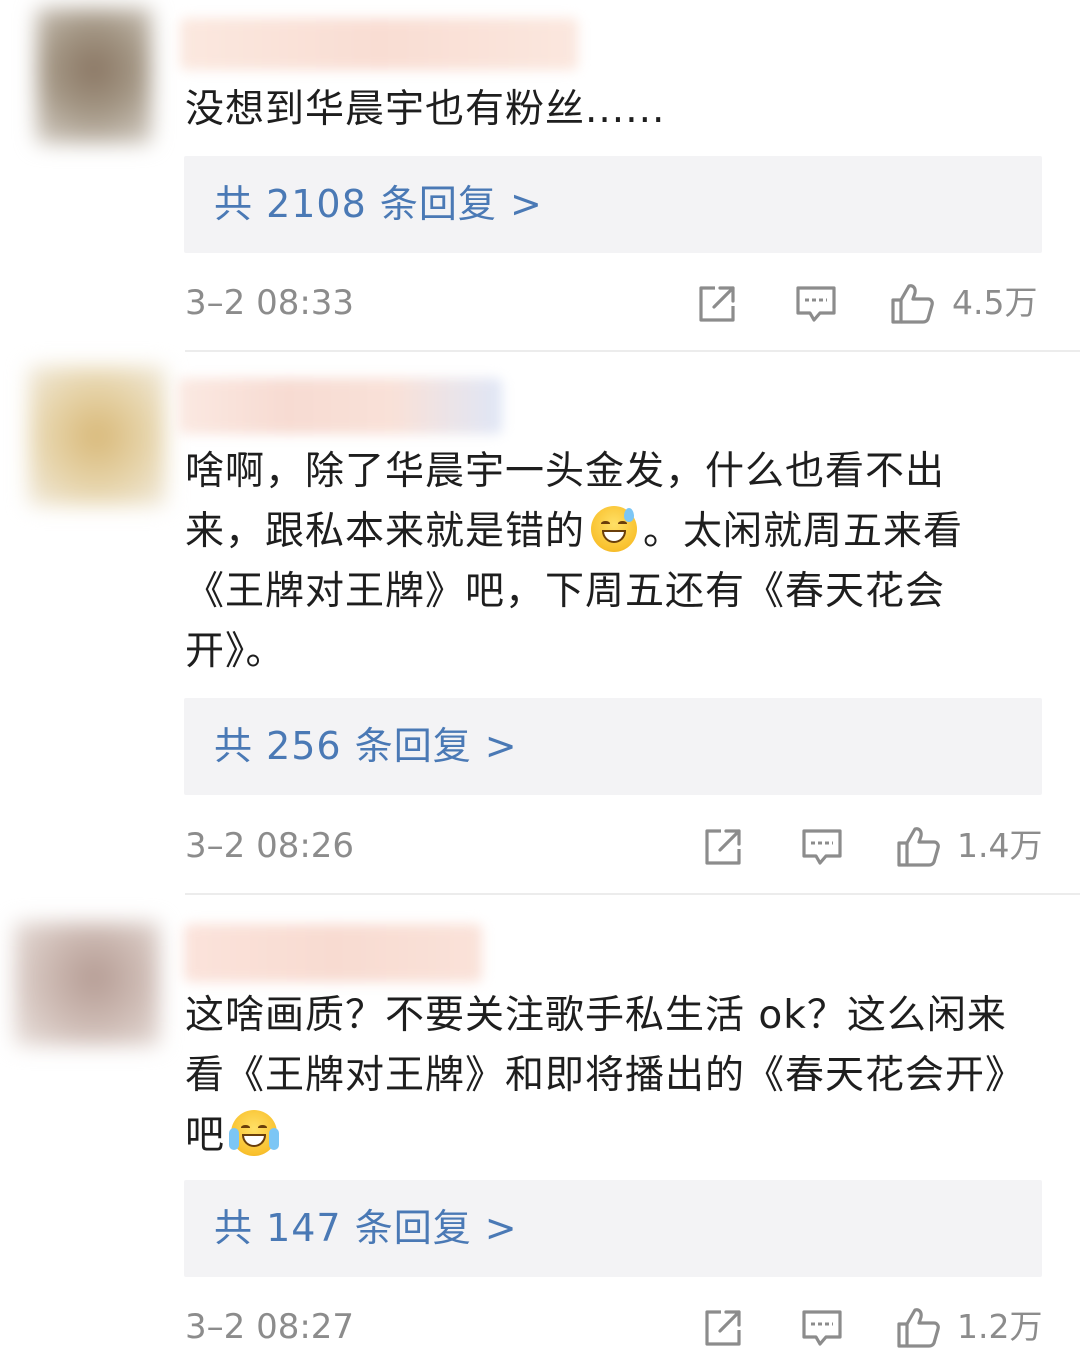 The height and width of the screenshot is (1371, 1080). What do you see at coordinates (1000, 845) in the screenshot?
I see `like-count: 1.4万` at bounding box center [1000, 845].